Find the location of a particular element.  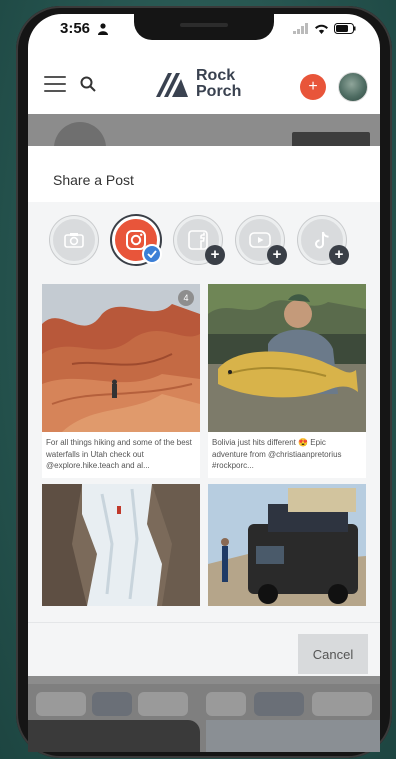

status-icons is located at coordinates (324, 28).